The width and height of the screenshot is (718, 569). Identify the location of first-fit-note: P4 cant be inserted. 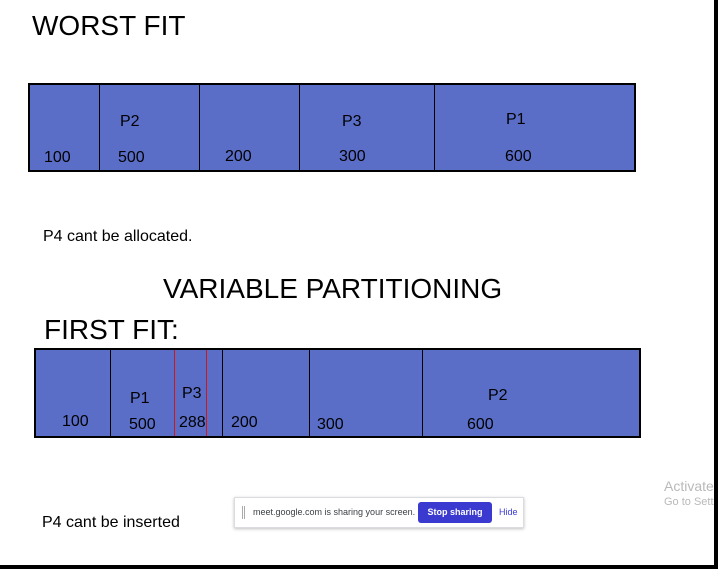
(111, 522).